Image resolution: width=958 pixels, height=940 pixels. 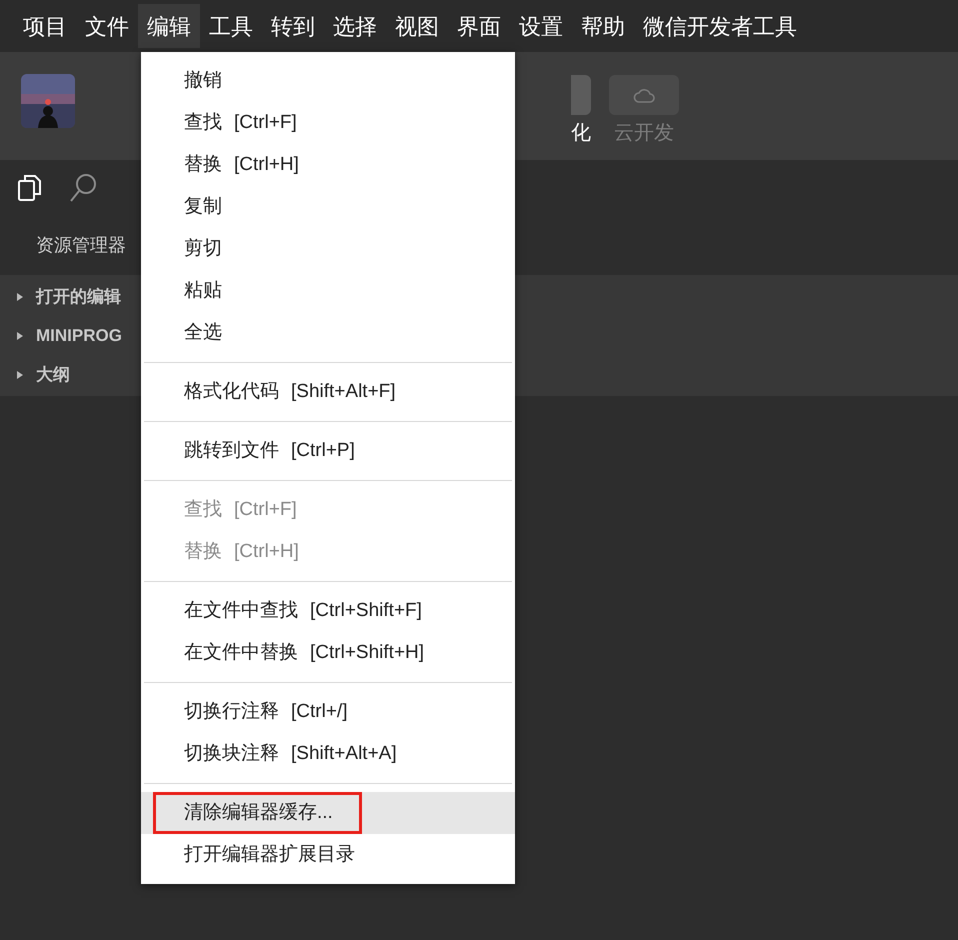 What do you see at coordinates (328, 754) in the screenshot?
I see `menu-item: 切换块注释 [Shift+Alt+A]` at bounding box center [328, 754].